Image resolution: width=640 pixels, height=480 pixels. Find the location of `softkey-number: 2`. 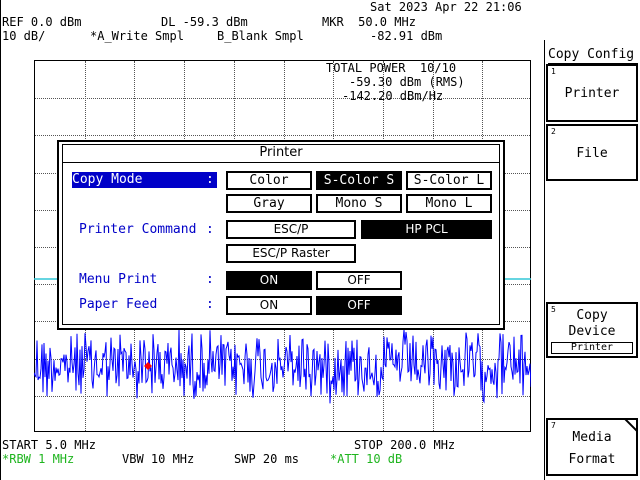

softkey-number: 2 is located at coordinates (553, 131).